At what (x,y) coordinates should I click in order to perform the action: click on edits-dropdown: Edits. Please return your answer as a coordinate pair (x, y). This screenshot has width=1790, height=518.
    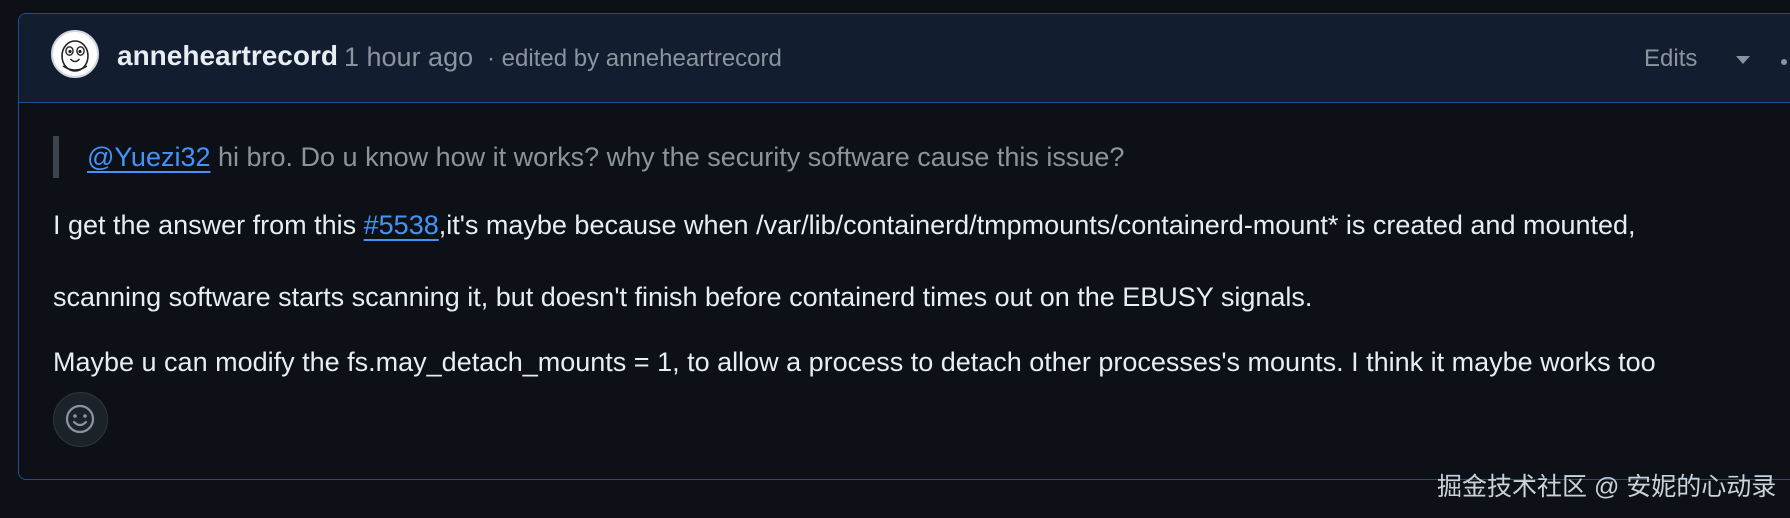
    Looking at the image, I should click on (1670, 59).